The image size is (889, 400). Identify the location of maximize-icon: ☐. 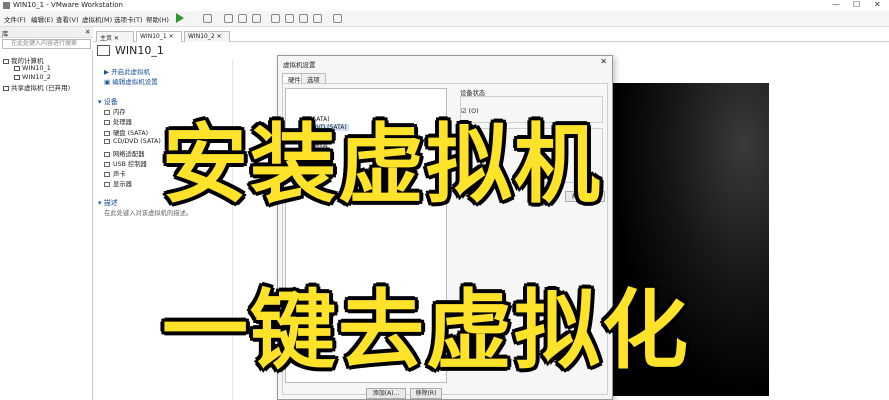
(856, 4).